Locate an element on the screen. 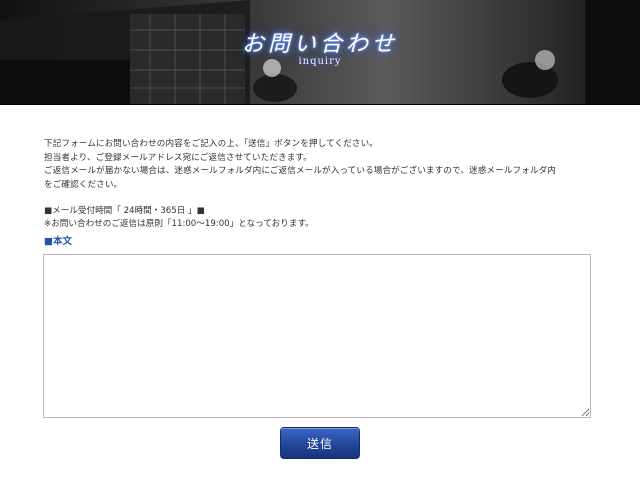 The height and width of the screenshot is (484, 640). instruction-line: 担当者より、ご登録メールアドレス宛にご返信させていただきます。 is located at coordinates (178, 157).